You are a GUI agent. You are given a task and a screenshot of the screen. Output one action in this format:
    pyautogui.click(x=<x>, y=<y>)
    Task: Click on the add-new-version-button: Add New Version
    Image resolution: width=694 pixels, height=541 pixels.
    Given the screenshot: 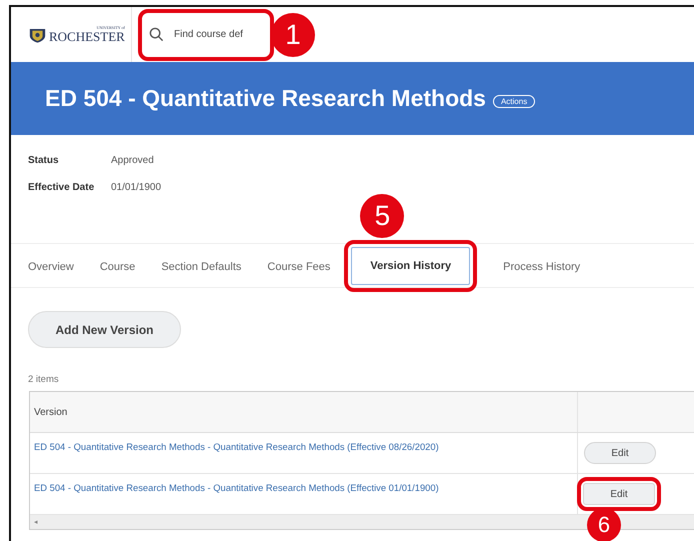 What is the action you would take?
    pyautogui.click(x=104, y=329)
    